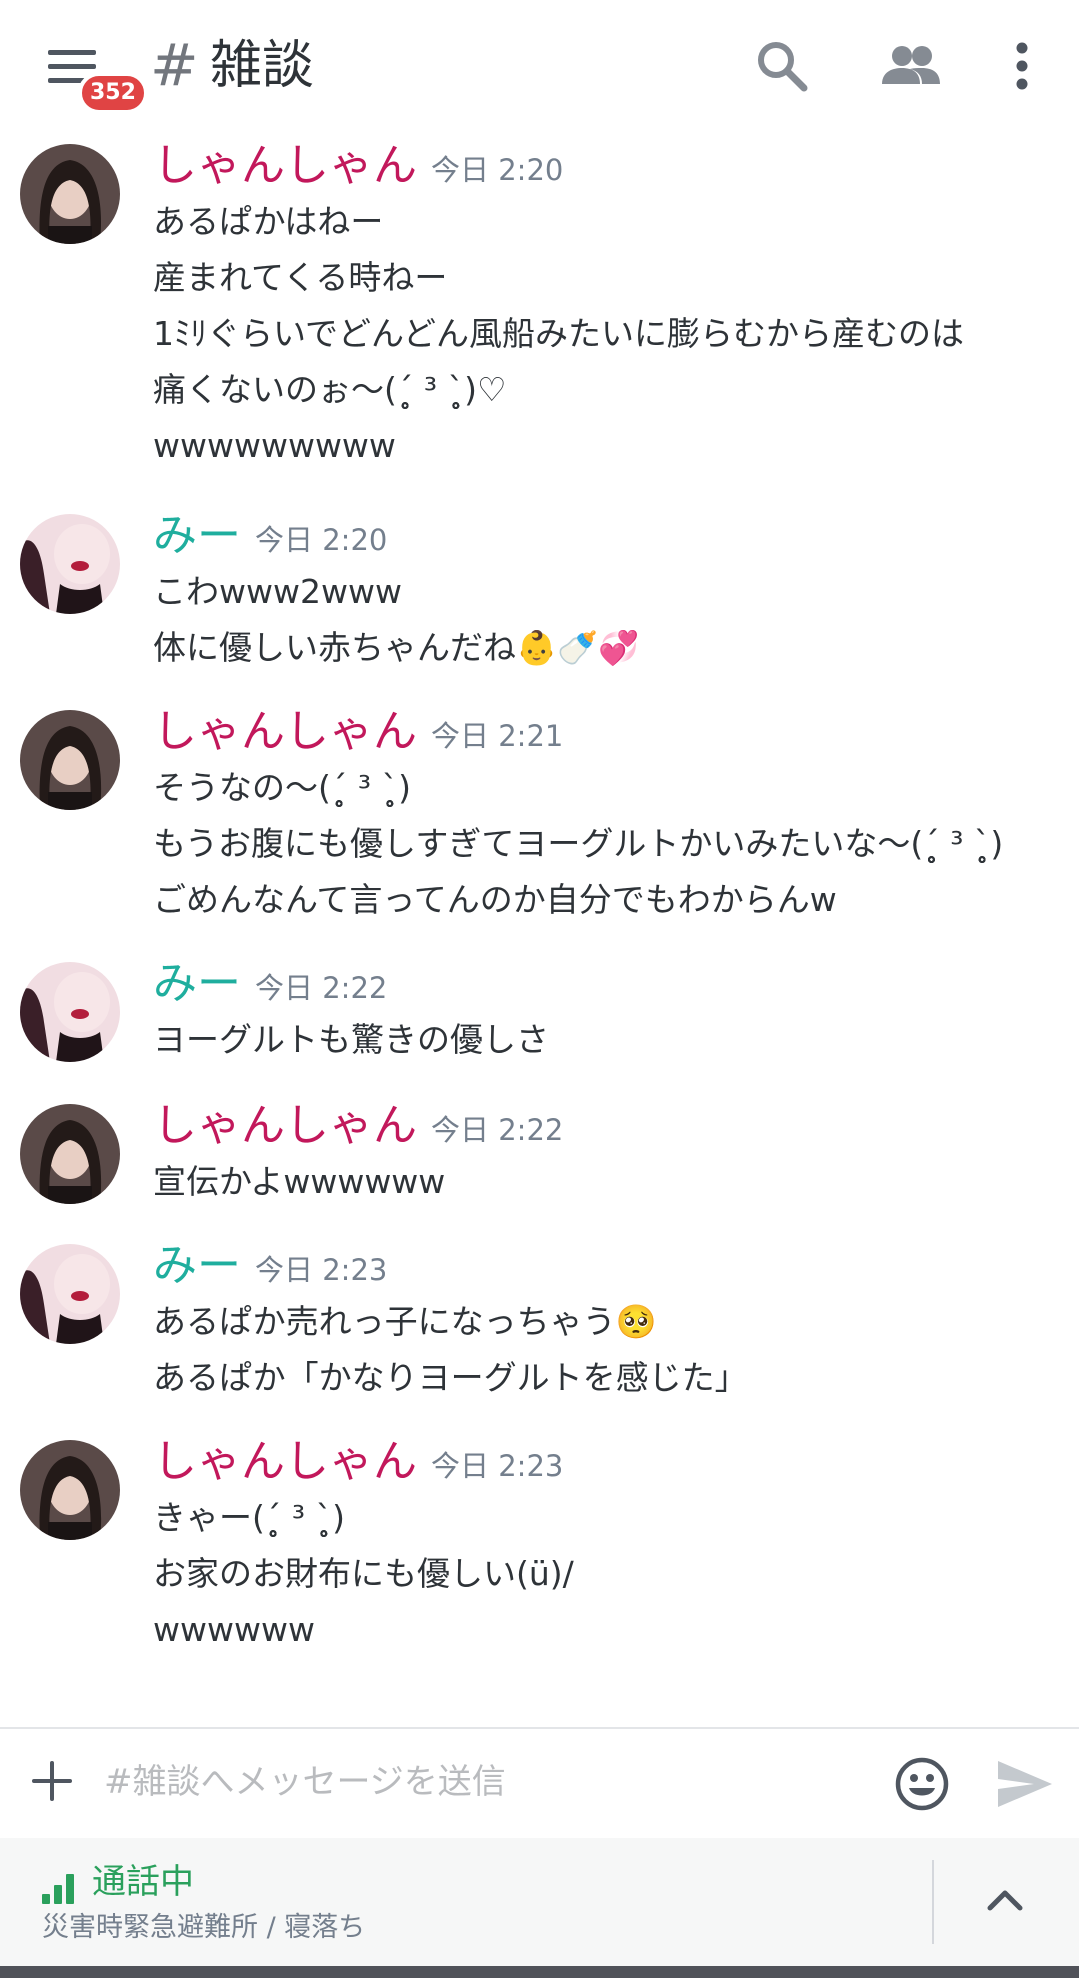 The height and width of the screenshot is (1978, 1079). Describe the element at coordinates (613, 620) in the screenshot. I see `message-content: こわwww2www 体に優しい赤ちゃんだね👶🍼💞` at that location.